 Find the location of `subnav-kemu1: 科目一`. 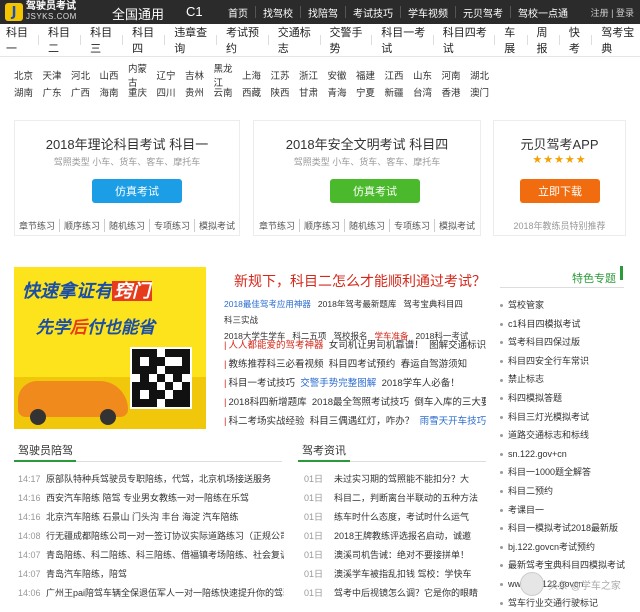

subnav-kemu1: 科目一 is located at coordinates (20, 40).